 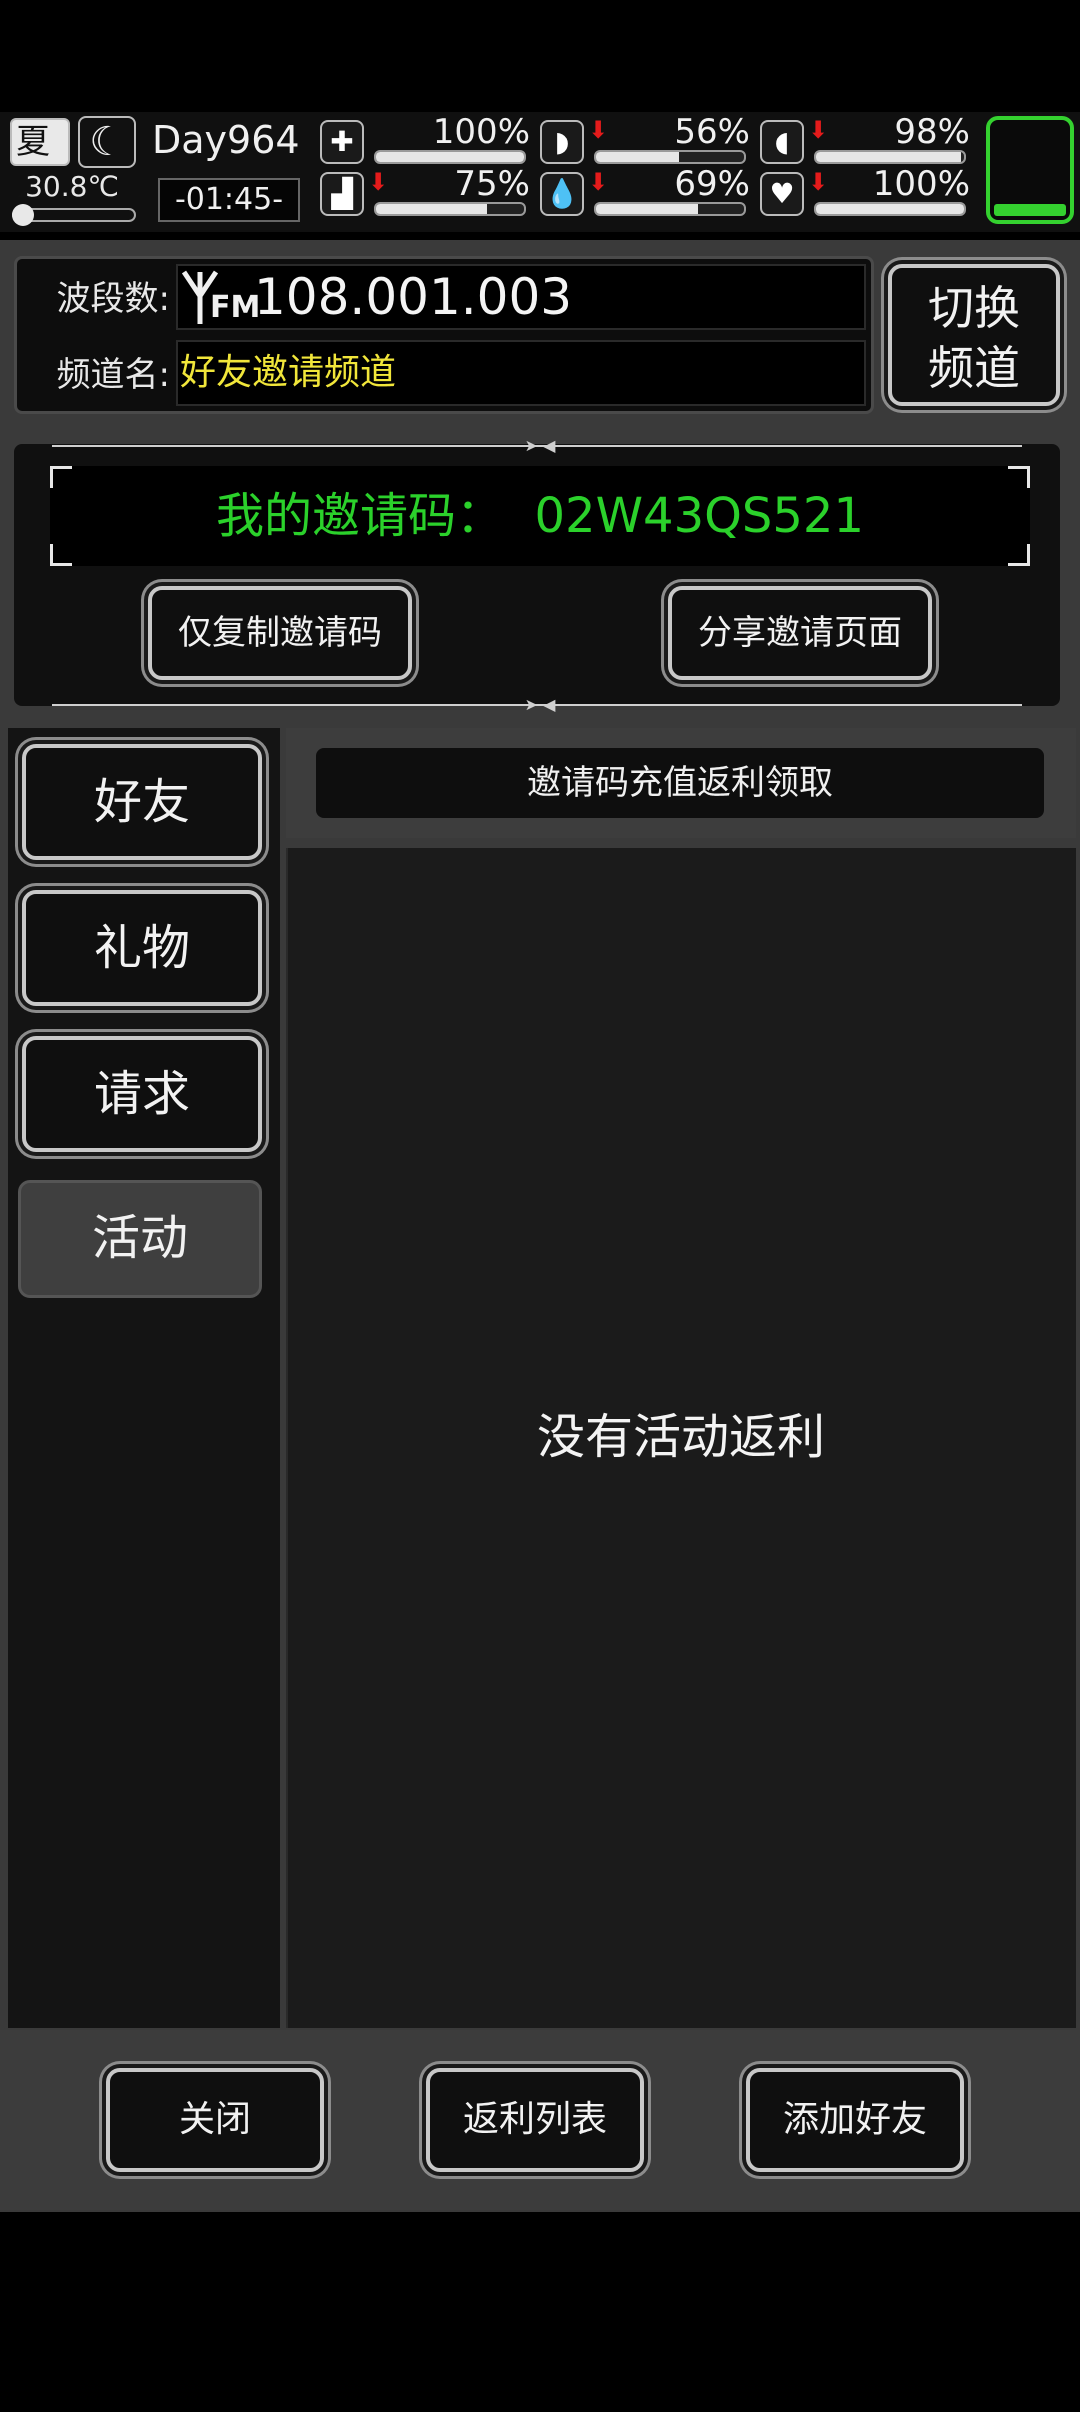 What do you see at coordinates (226, 140) in the screenshot?
I see `day-counter: Day964` at bounding box center [226, 140].